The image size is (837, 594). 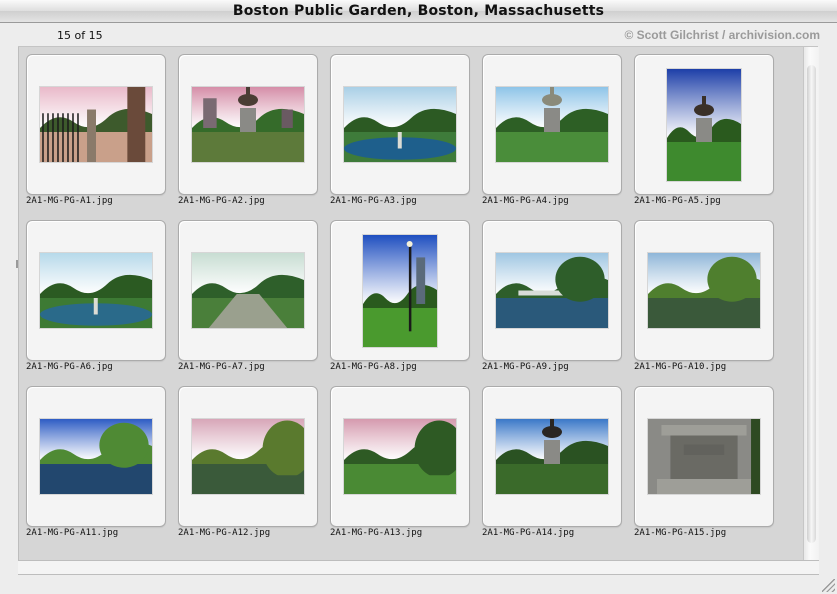 I want to click on thumbnail-item: 2A1-MG-PG-A3.jpg, so click(x=400, y=134).